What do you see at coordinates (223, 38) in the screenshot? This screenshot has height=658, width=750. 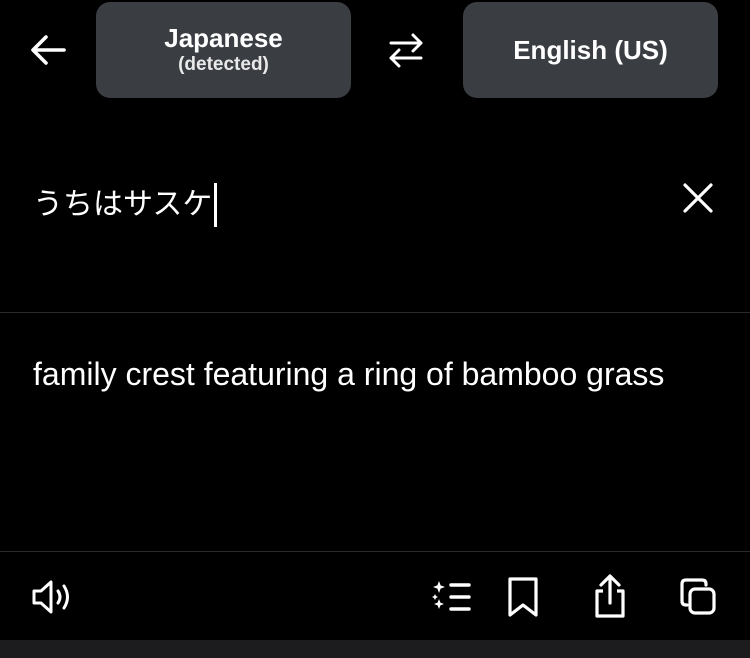 I see `source-language-label: Japanese` at bounding box center [223, 38].